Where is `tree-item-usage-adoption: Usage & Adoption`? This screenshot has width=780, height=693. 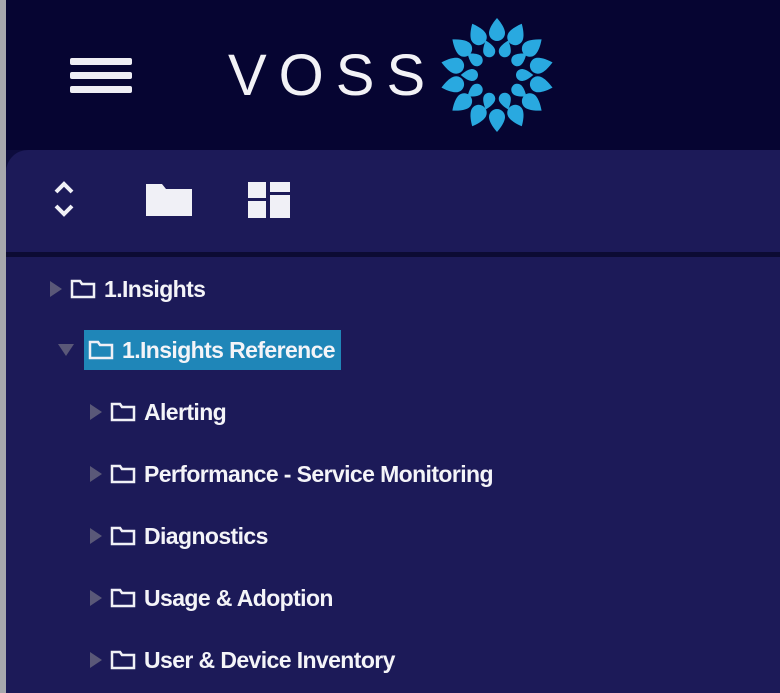 tree-item-usage-adoption: Usage & Adoption is located at coordinates (214, 598).